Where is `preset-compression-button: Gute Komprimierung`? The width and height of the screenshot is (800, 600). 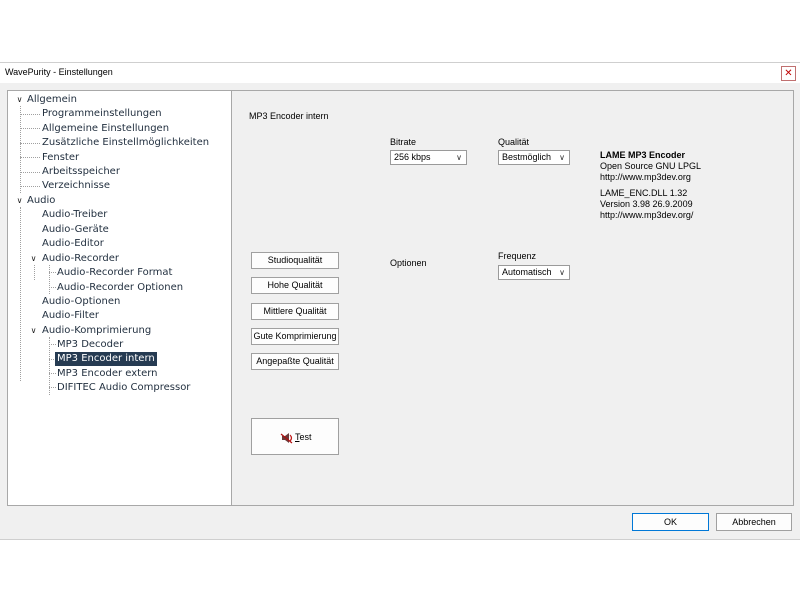 preset-compression-button: Gute Komprimierung is located at coordinates (295, 336).